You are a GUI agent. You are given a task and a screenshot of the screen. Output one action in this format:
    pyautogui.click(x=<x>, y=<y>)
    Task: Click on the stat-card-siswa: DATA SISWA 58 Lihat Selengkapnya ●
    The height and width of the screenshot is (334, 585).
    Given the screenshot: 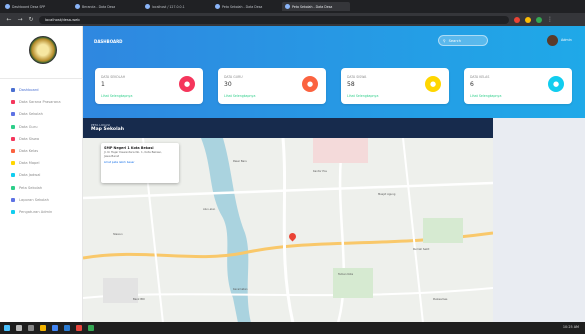 What is the action you would take?
    pyautogui.click(x=395, y=86)
    